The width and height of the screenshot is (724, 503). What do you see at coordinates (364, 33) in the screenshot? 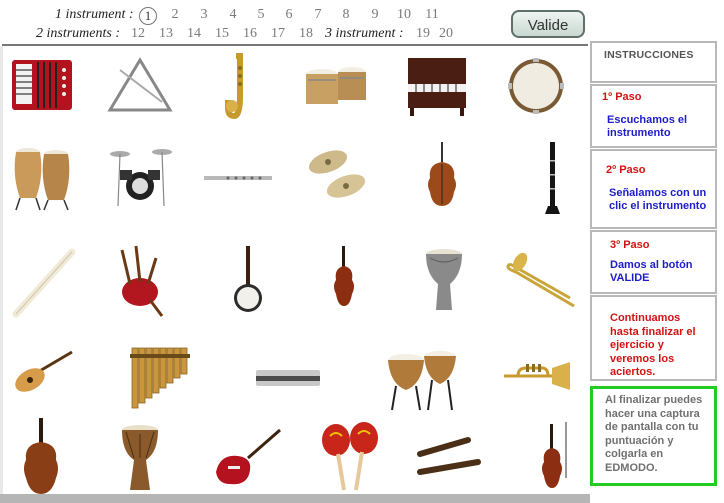
I see `three-instrument-label: 3 instrument :` at bounding box center [364, 33].